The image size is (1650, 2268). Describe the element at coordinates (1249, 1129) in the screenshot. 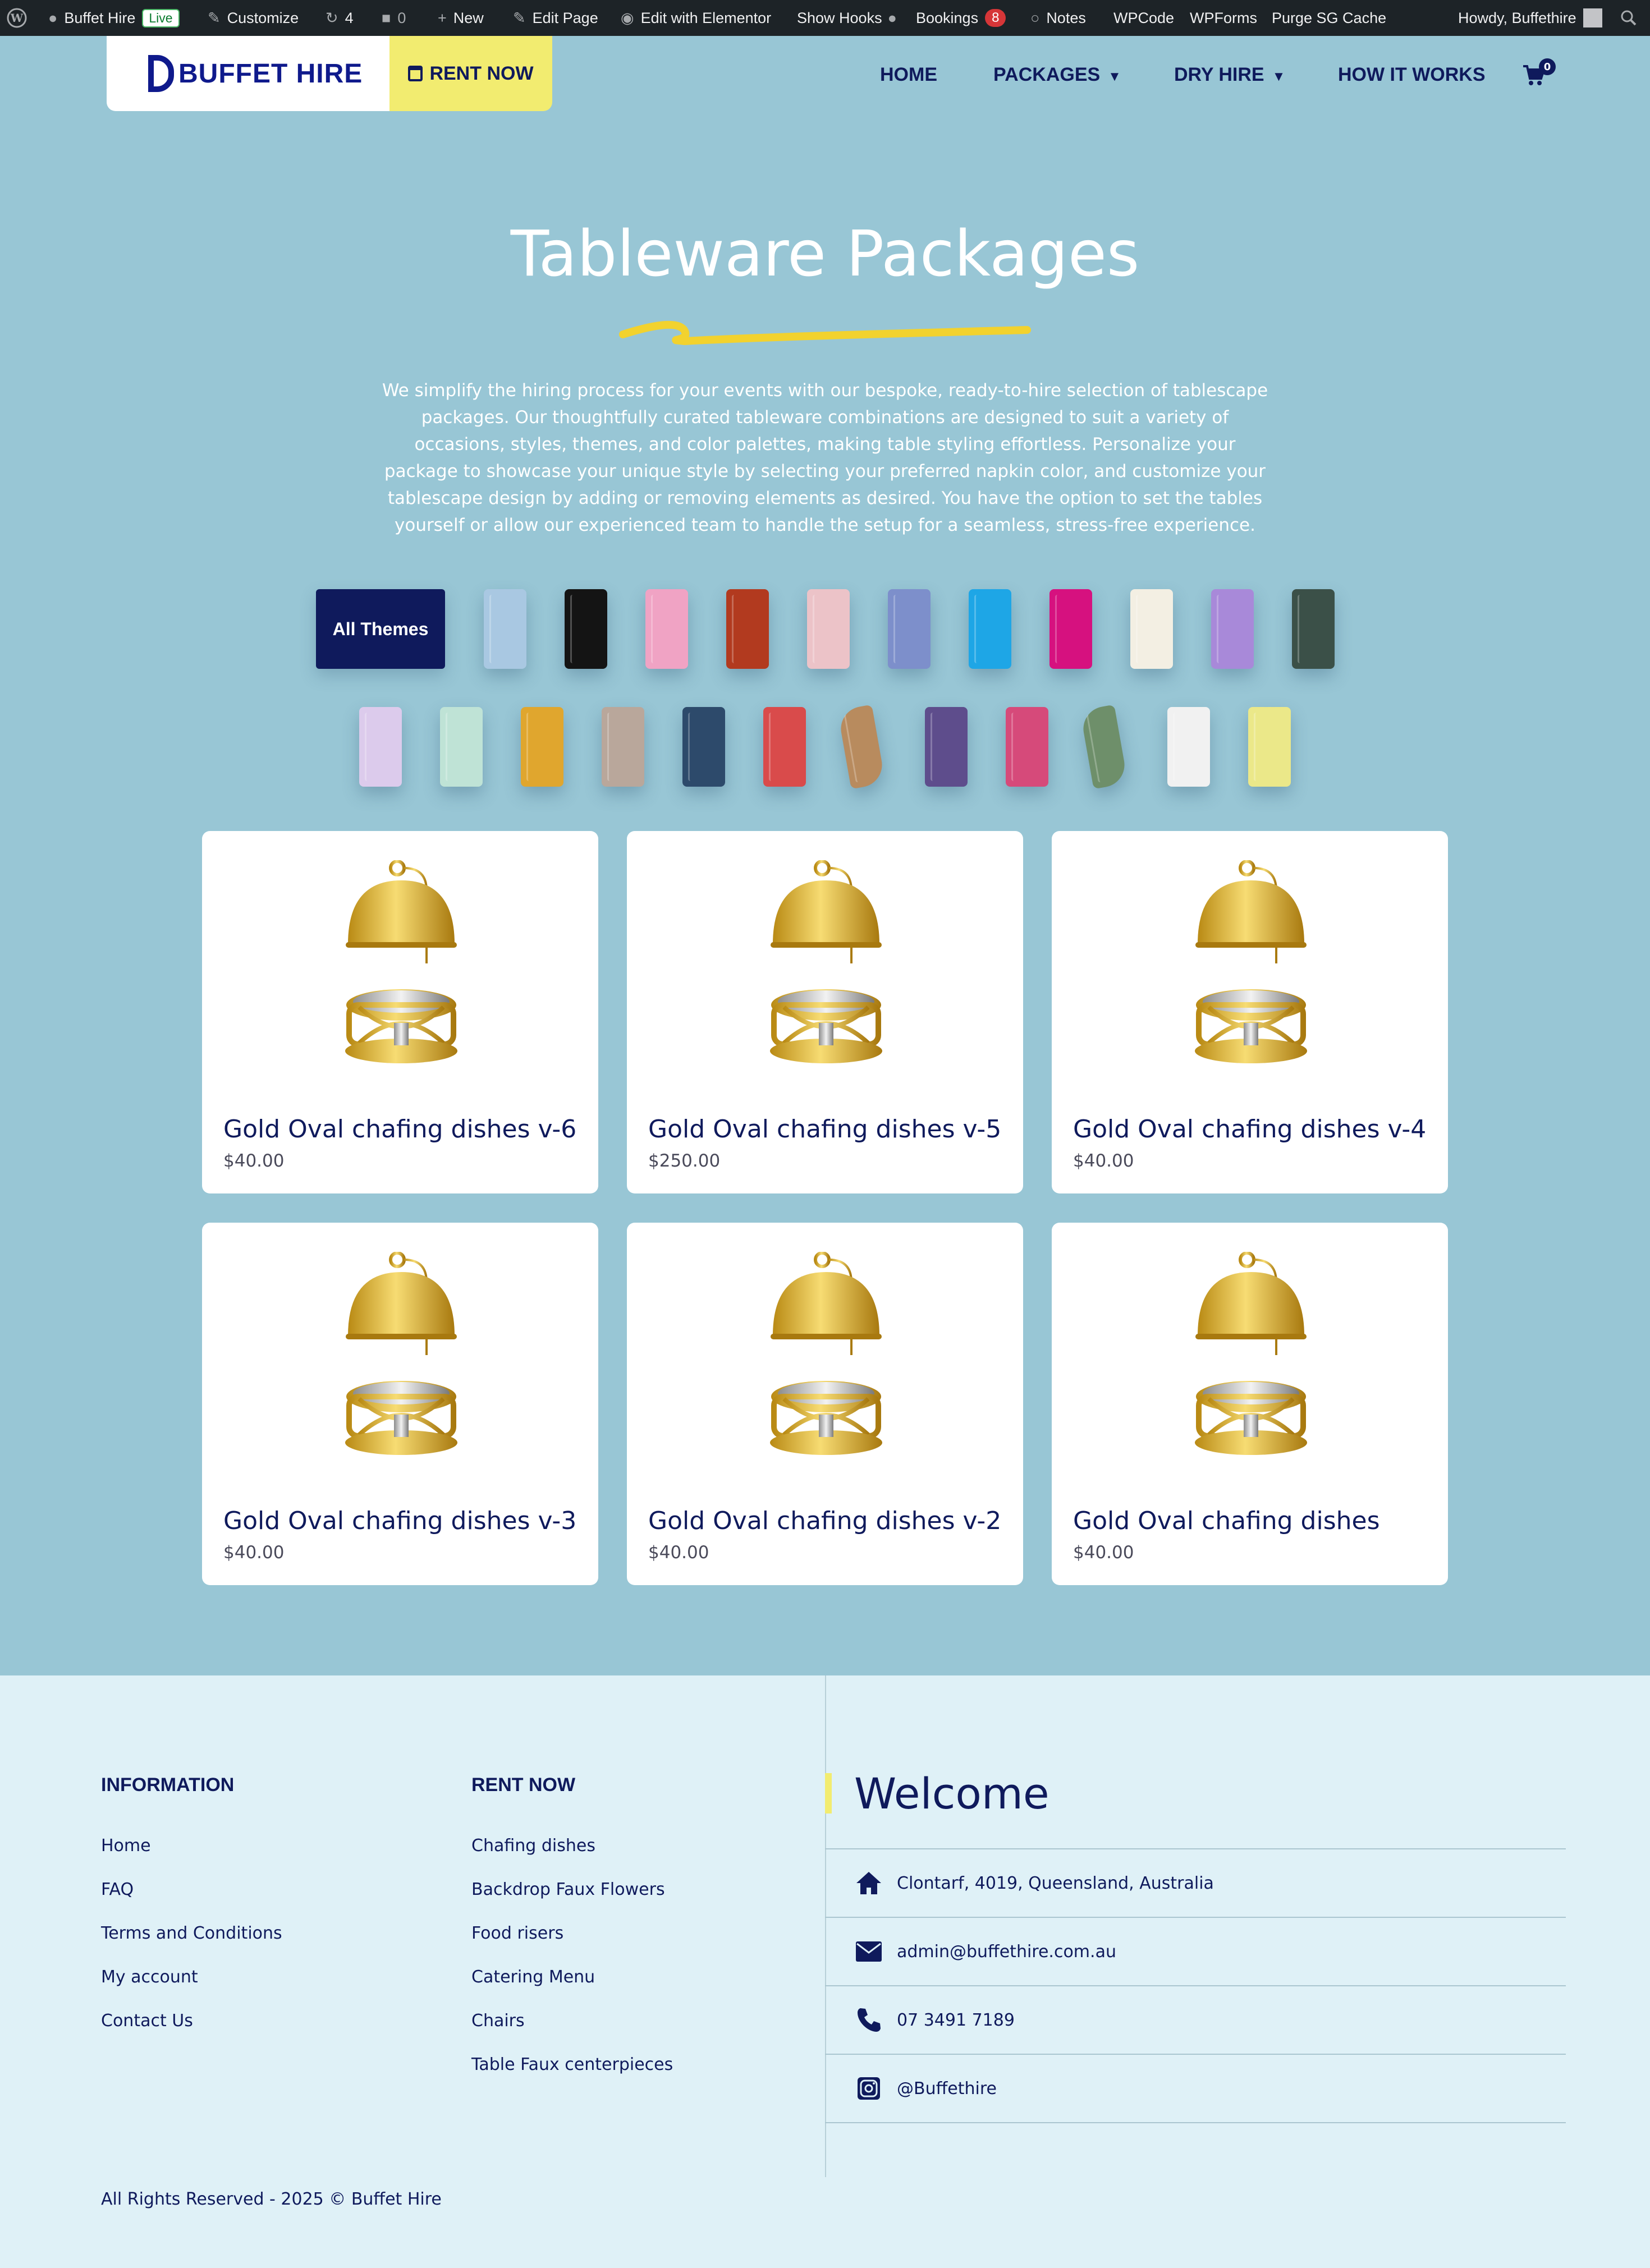

I see `product-title: Gold Oval chafing dishes v-4` at that location.